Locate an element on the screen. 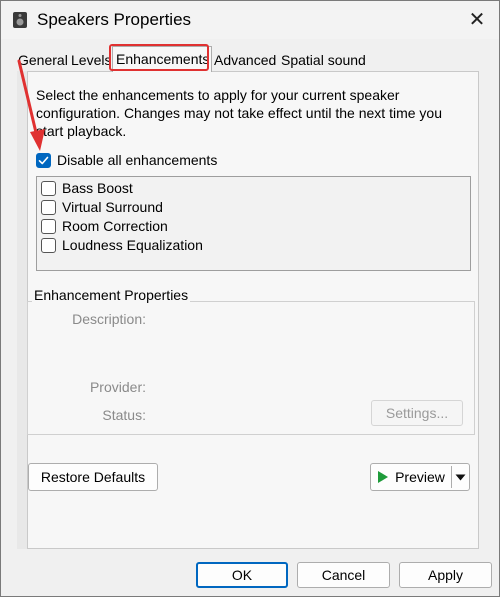 Image resolution: width=500 pixels, height=597 pixels. speaker-icon is located at coordinates (20, 20).